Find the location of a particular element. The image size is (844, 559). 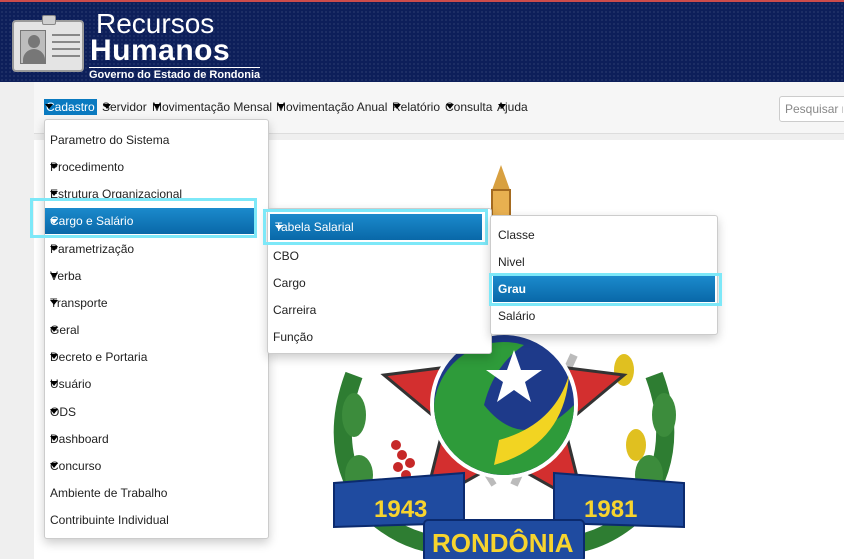

menu-item-label: Nivel is located at coordinates (511, 262).